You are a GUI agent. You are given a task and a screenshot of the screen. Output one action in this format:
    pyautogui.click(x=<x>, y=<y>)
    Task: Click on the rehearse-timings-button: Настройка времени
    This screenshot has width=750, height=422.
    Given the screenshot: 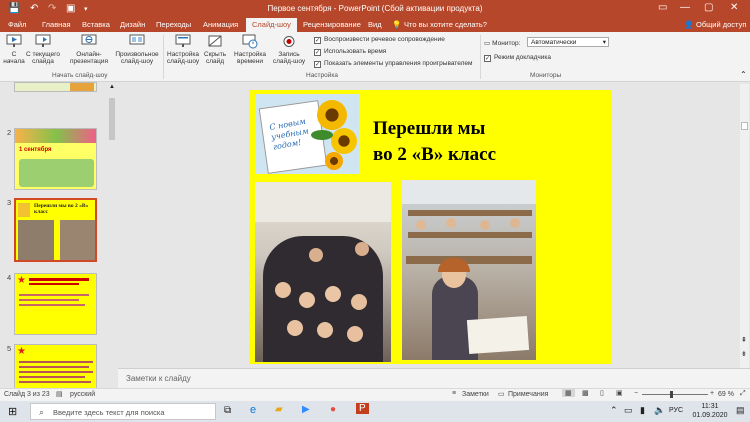 What is the action you would take?
    pyautogui.click(x=250, y=49)
    